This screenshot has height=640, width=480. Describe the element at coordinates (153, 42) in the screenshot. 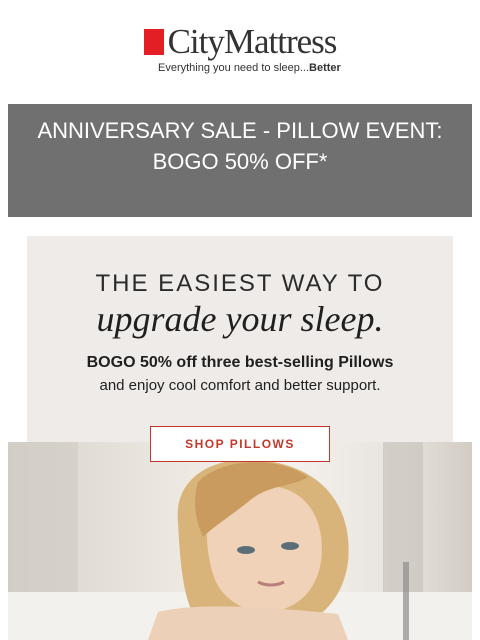

I see `logo-mark-icon` at that location.